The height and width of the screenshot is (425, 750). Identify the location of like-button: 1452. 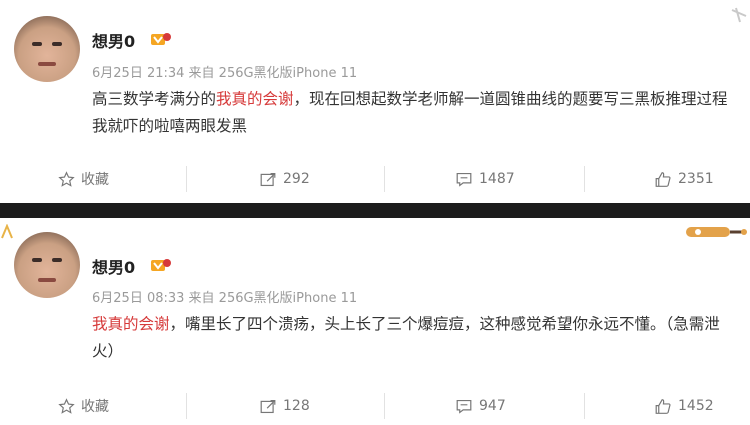
(684, 406).